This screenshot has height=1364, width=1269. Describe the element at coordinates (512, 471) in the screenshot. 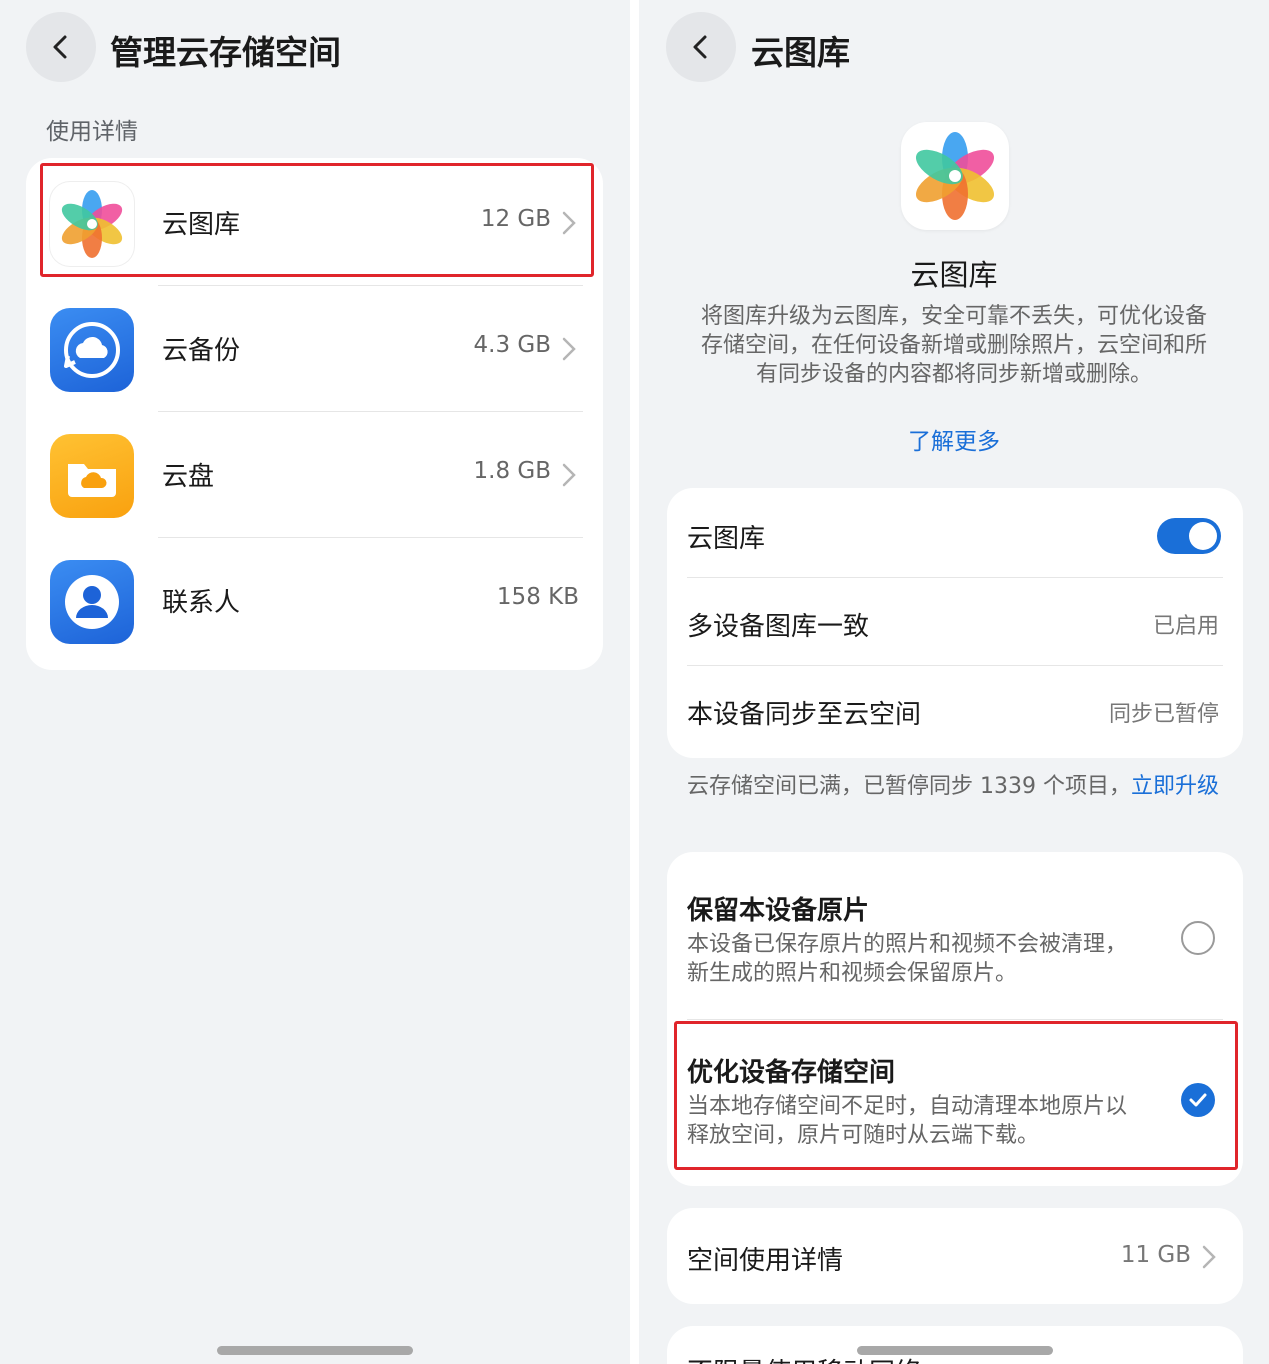

I see `item-size: 1.8 GB` at that location.